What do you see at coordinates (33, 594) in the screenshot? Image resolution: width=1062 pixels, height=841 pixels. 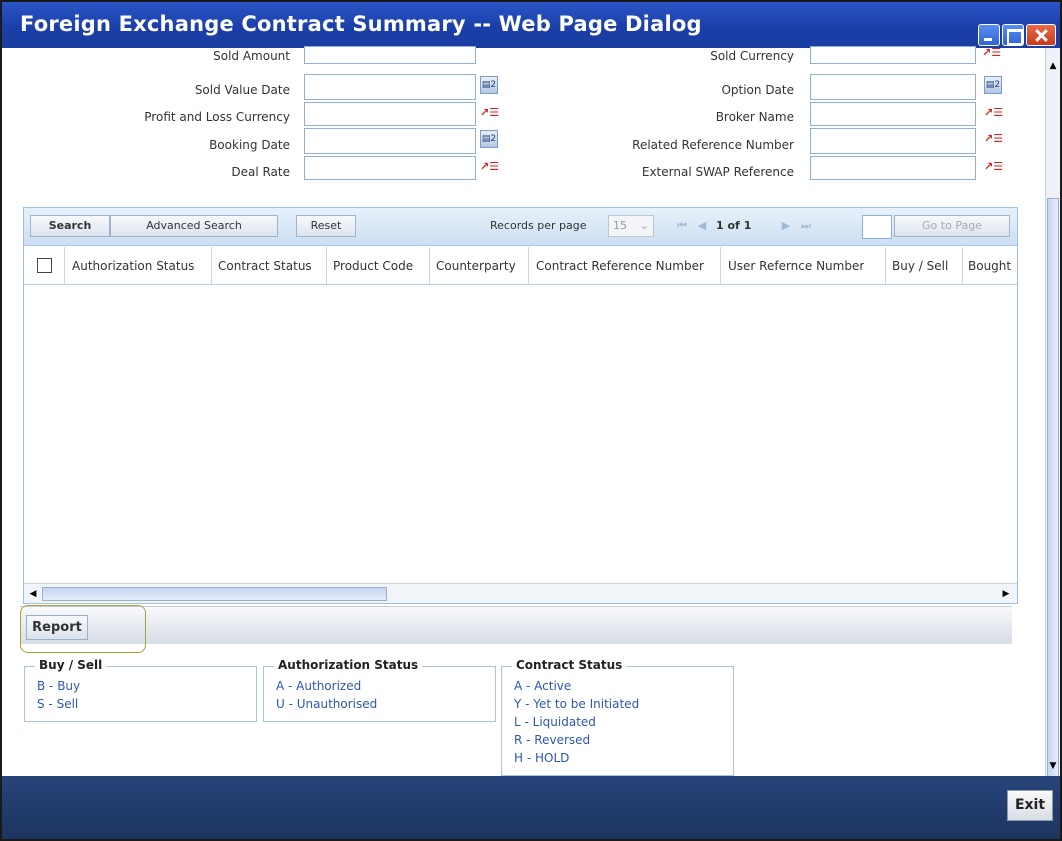 I see `scroll-left-icon: ◀` at bounding box center [33, 594].